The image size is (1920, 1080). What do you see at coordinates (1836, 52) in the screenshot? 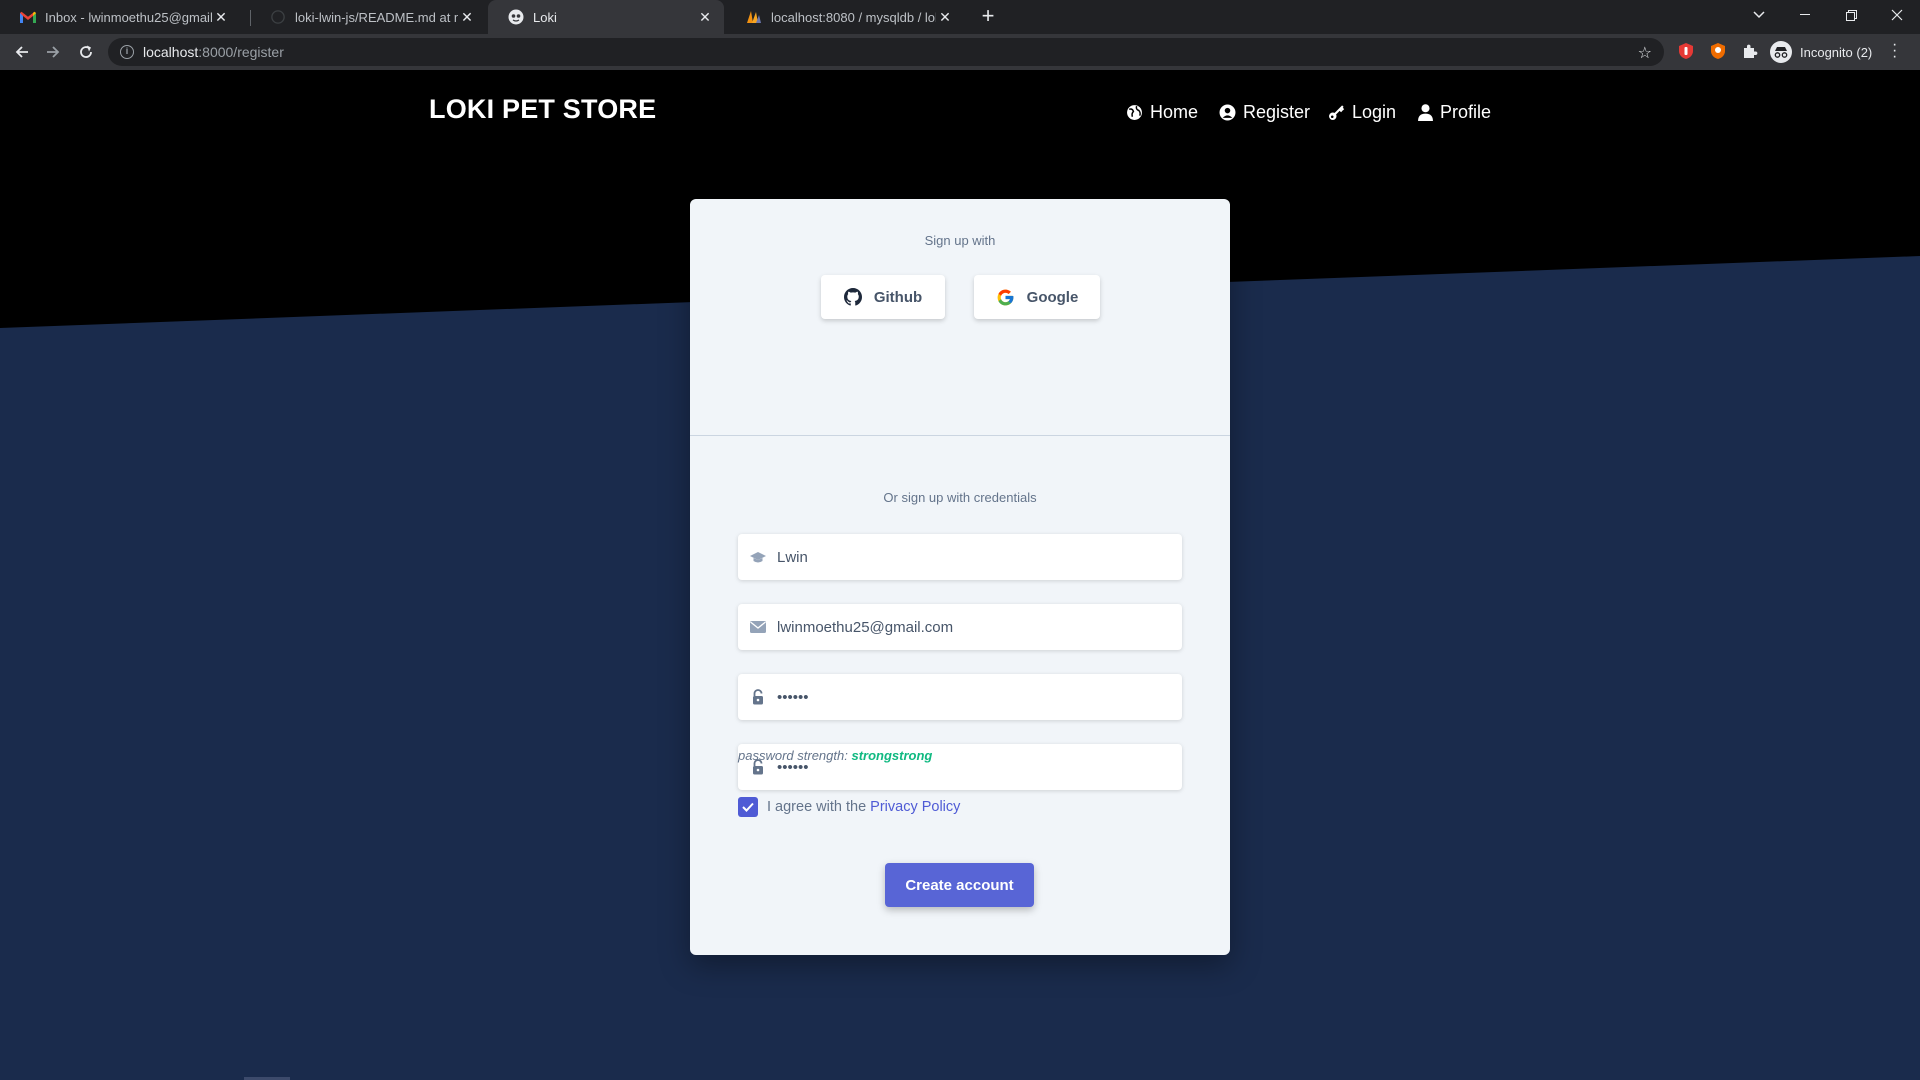
I see `profile-label: Incognito (2)` at bounding box center [1836, 52].